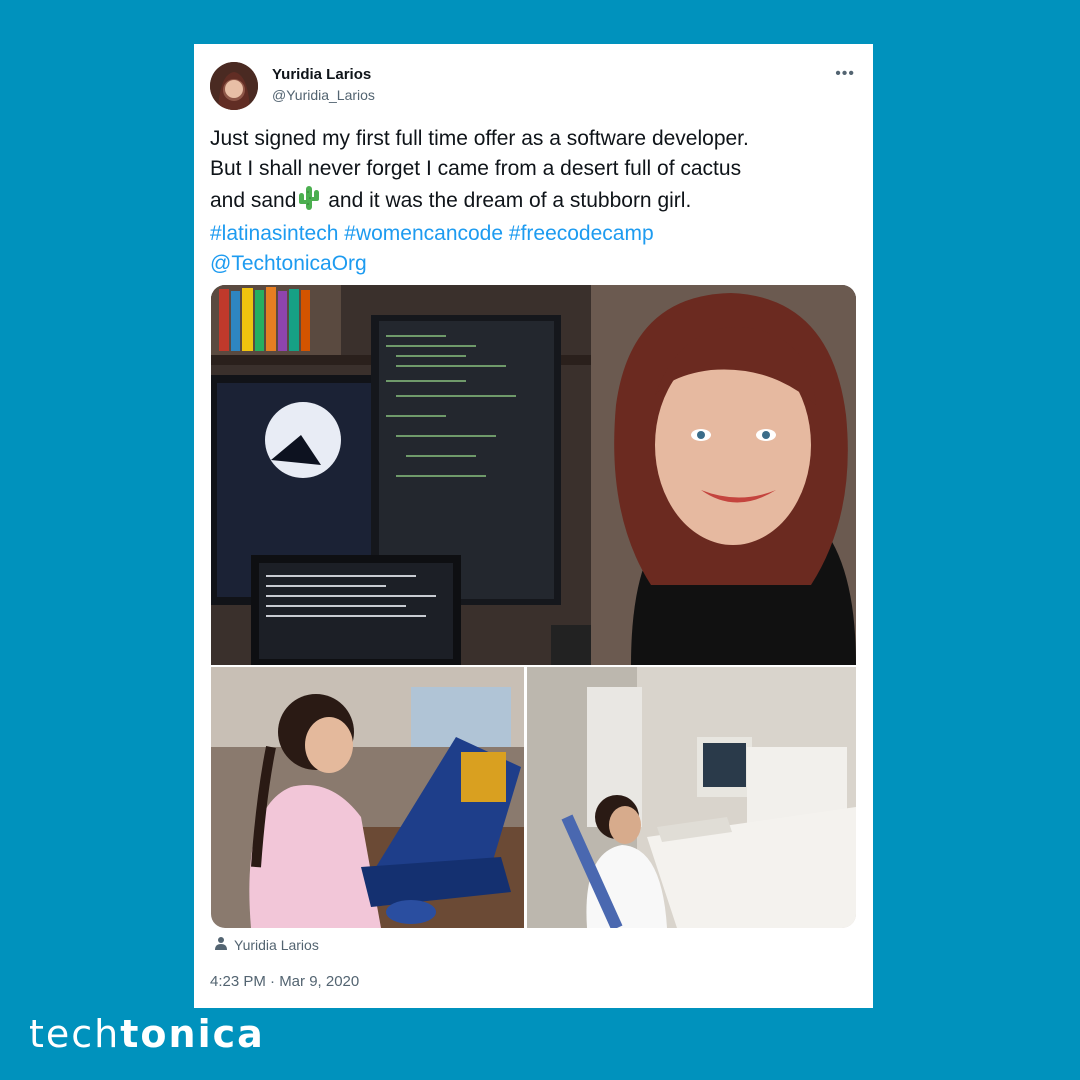 This screenshot has height=1080, width=1080. Describe the element at coordinates (507, 200) in the screenshot. I see `tweet-text-segment: and it was the dream of a stubborn girl.` at that location.